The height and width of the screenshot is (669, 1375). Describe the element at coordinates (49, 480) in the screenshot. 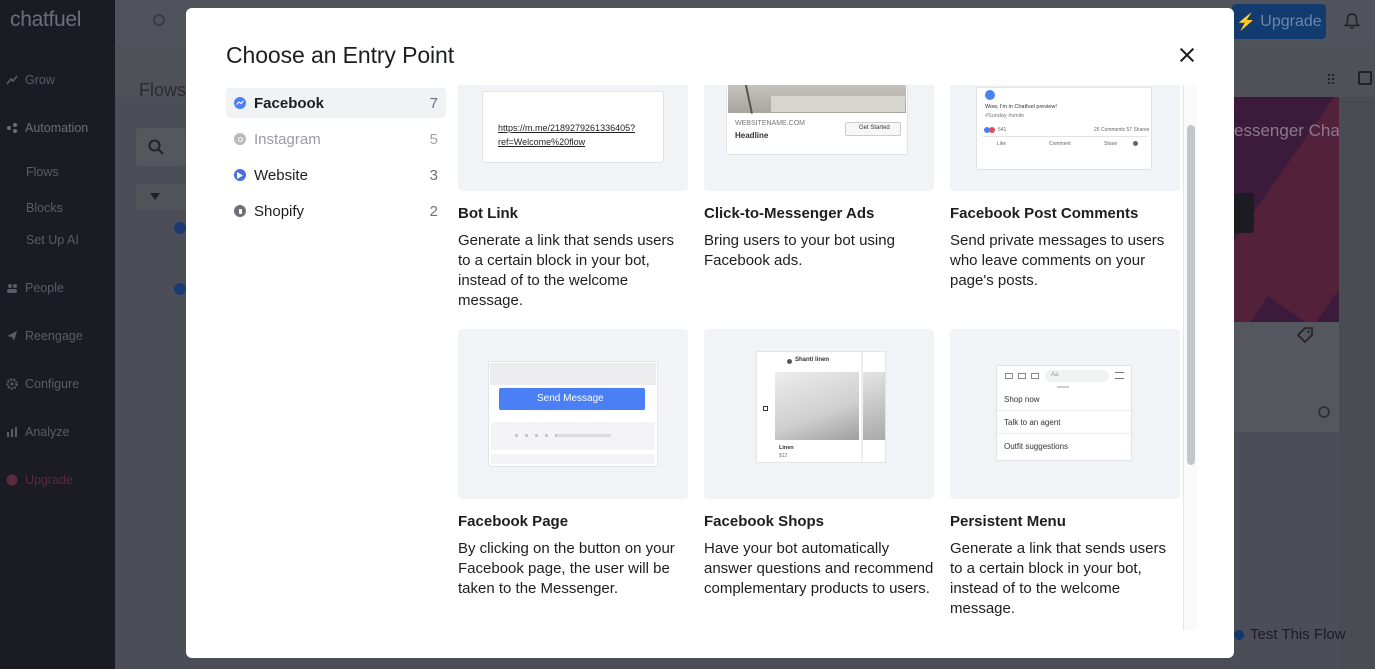

I see `sidebar-item-label: Upgrade` at that location.